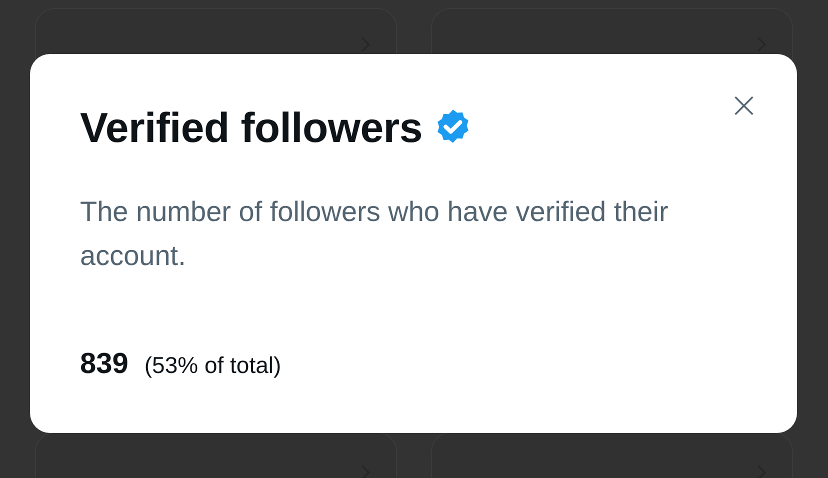  I want to click on dialog-description: The number of followers who have verified their account., so click(375, 234).